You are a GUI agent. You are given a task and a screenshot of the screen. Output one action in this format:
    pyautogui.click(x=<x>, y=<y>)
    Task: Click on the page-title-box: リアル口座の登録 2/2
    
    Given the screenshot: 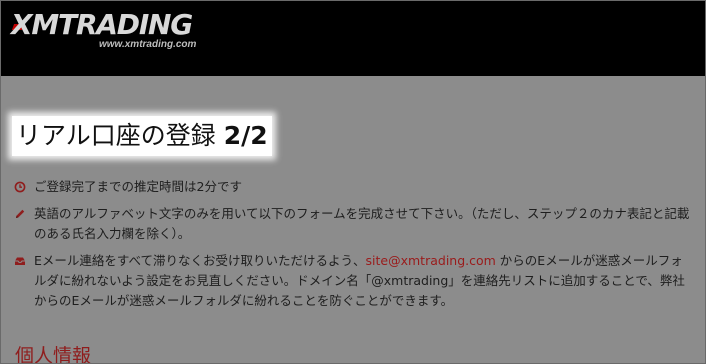 What is the action you would take?
    pyautogui.click(x=142, y=136)
    